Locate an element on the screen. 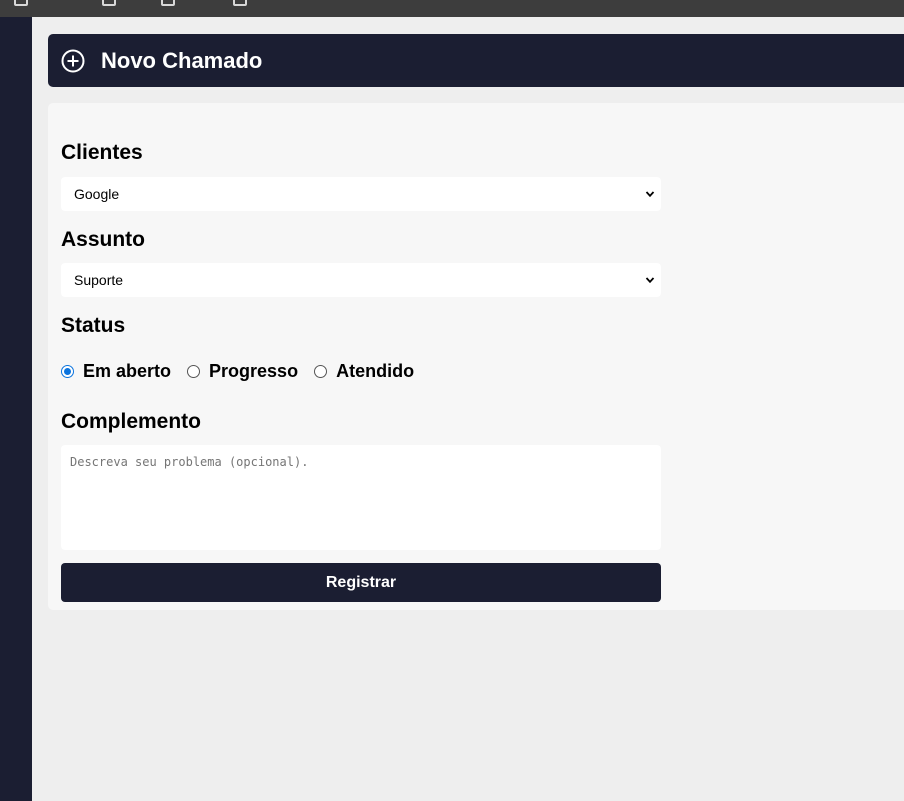  page-title: Novo Chamado is located at coordinates (182, 60).